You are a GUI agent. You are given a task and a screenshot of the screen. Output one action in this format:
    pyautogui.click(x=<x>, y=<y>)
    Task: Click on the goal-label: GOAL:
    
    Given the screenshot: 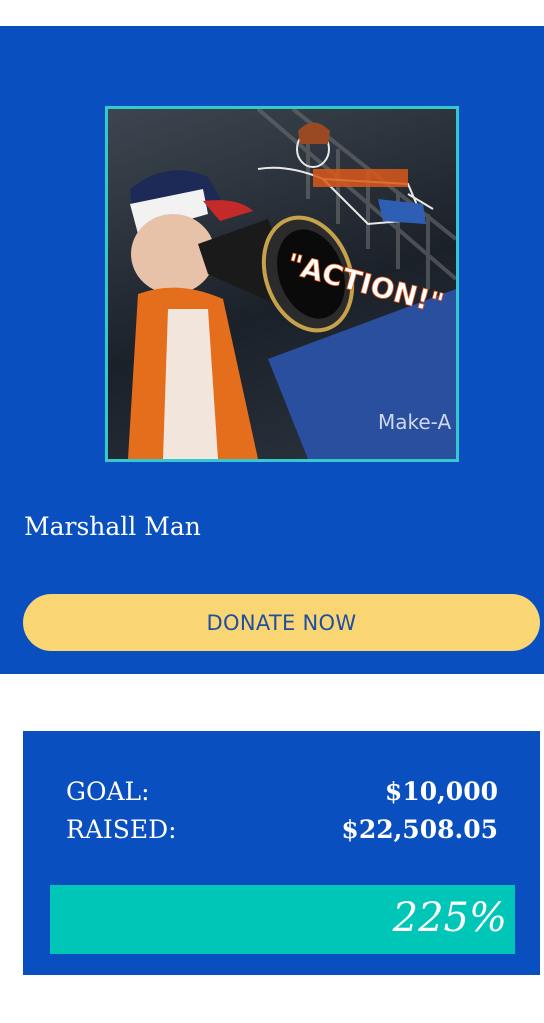 What is the action you would take?
    pyautogui.click(x=108, y=791)
    